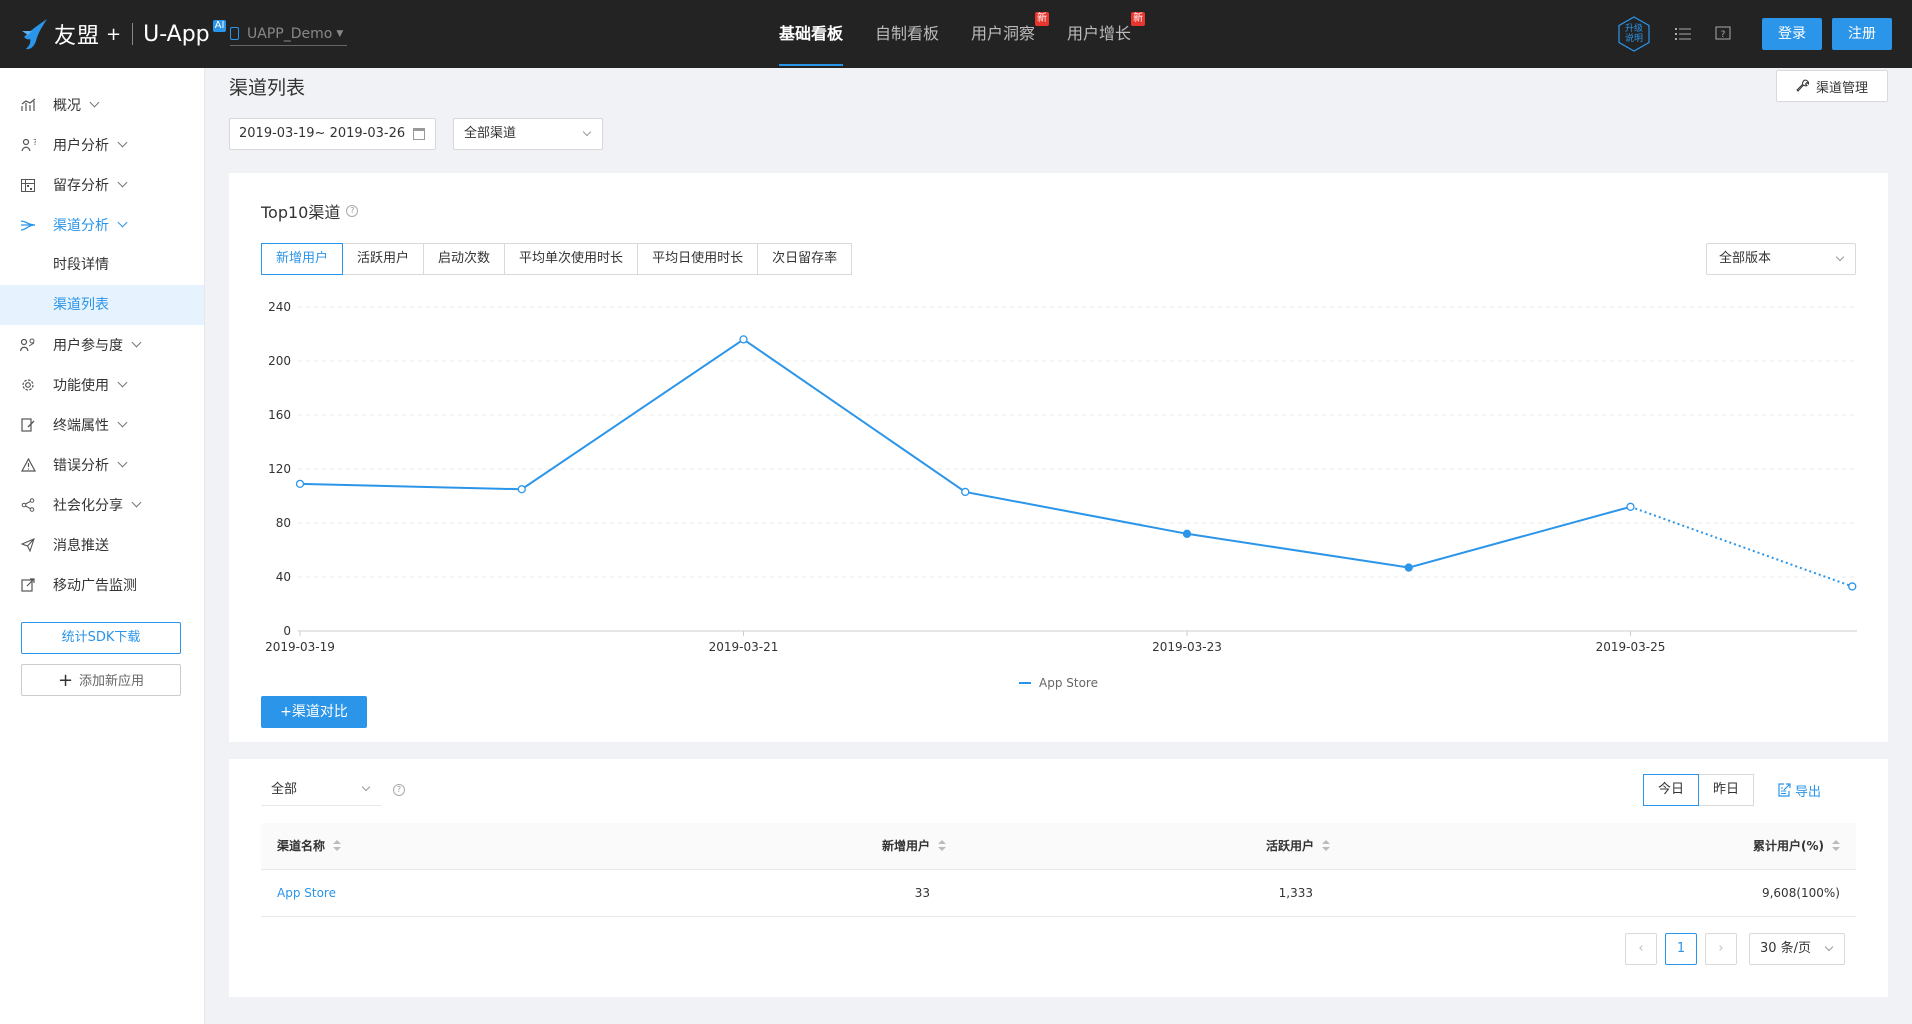 The image size is (1912, 1024). I want to click on table-header: 渠道名称 新增用户 活跃用户 累计用户(%), so click(1058, 846).